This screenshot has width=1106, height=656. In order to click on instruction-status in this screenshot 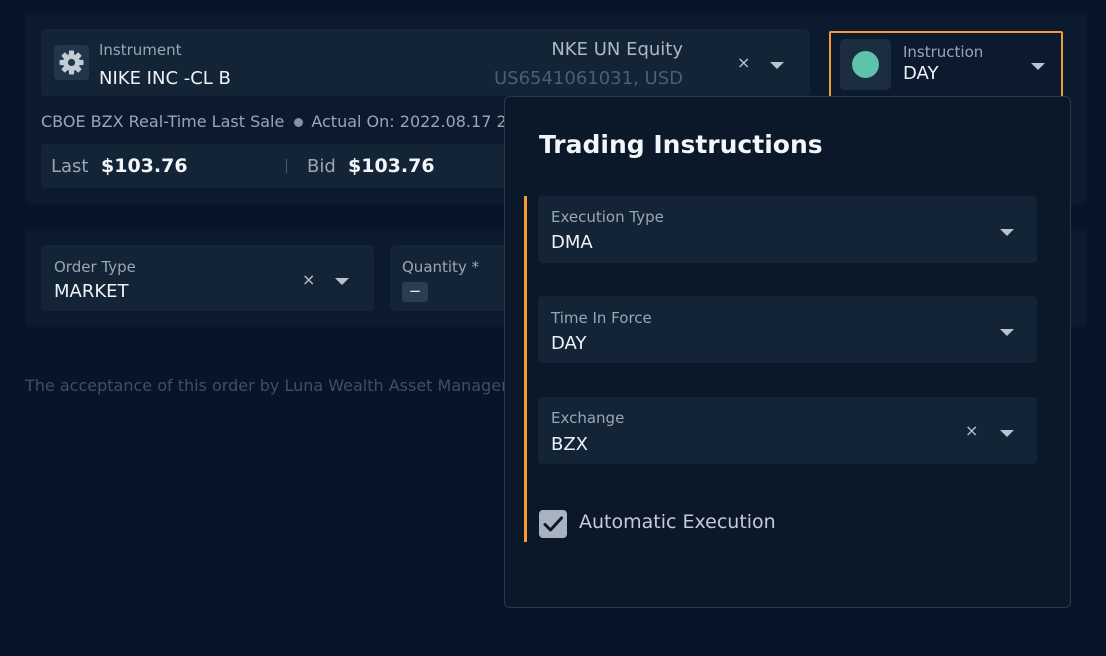, I will do `click(865, 64)`.